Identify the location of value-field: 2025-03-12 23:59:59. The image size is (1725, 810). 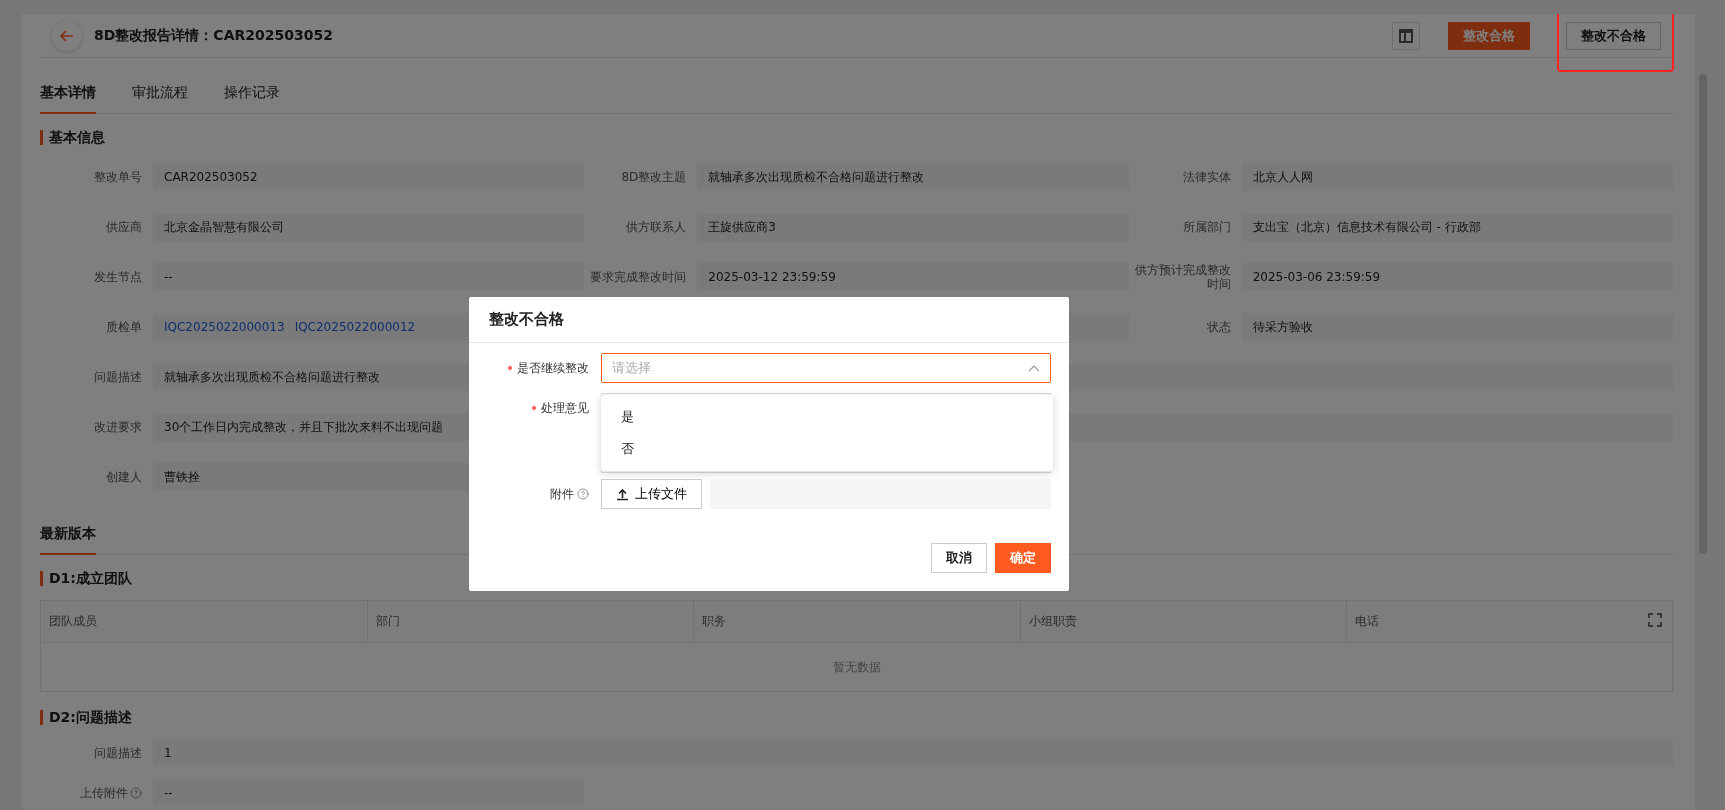
(913, 277).